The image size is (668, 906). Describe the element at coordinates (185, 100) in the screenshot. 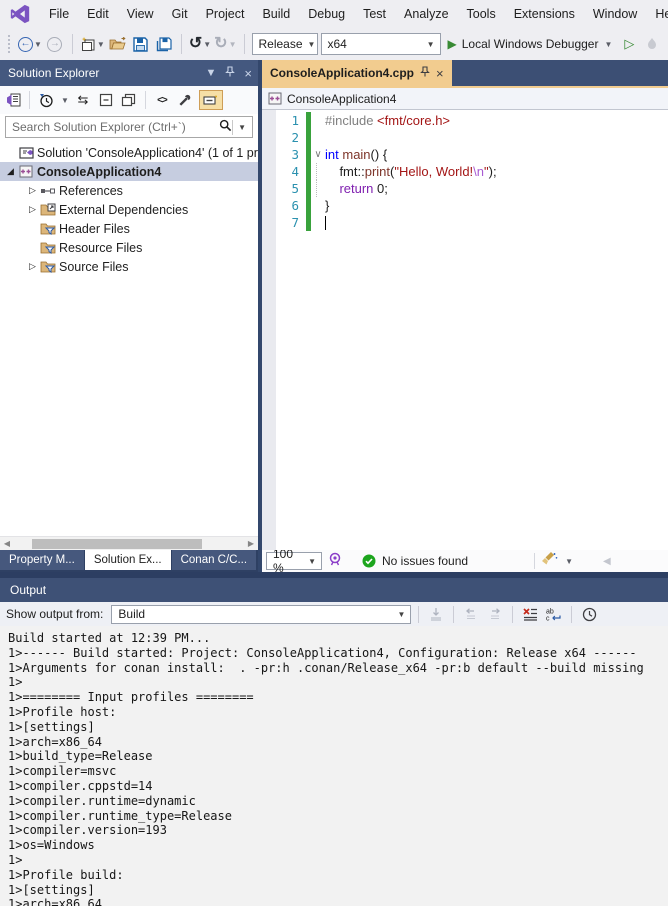

I see `properties-wrench-icon` at that location.